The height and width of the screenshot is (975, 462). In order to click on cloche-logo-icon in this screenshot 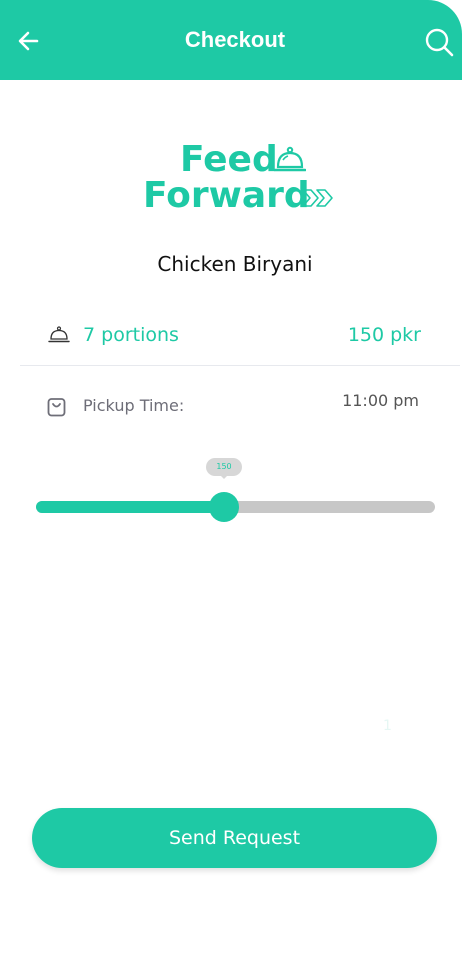, I will do `click(290, 159)`.